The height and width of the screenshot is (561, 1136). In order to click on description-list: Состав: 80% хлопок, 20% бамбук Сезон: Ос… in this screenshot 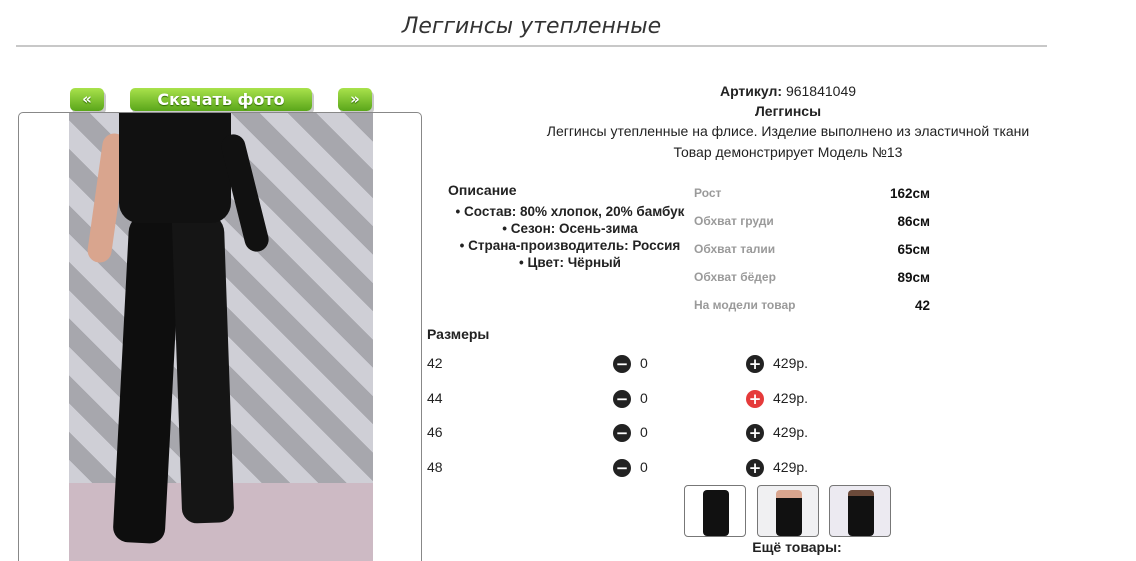, I will do `click(570, 237)`.